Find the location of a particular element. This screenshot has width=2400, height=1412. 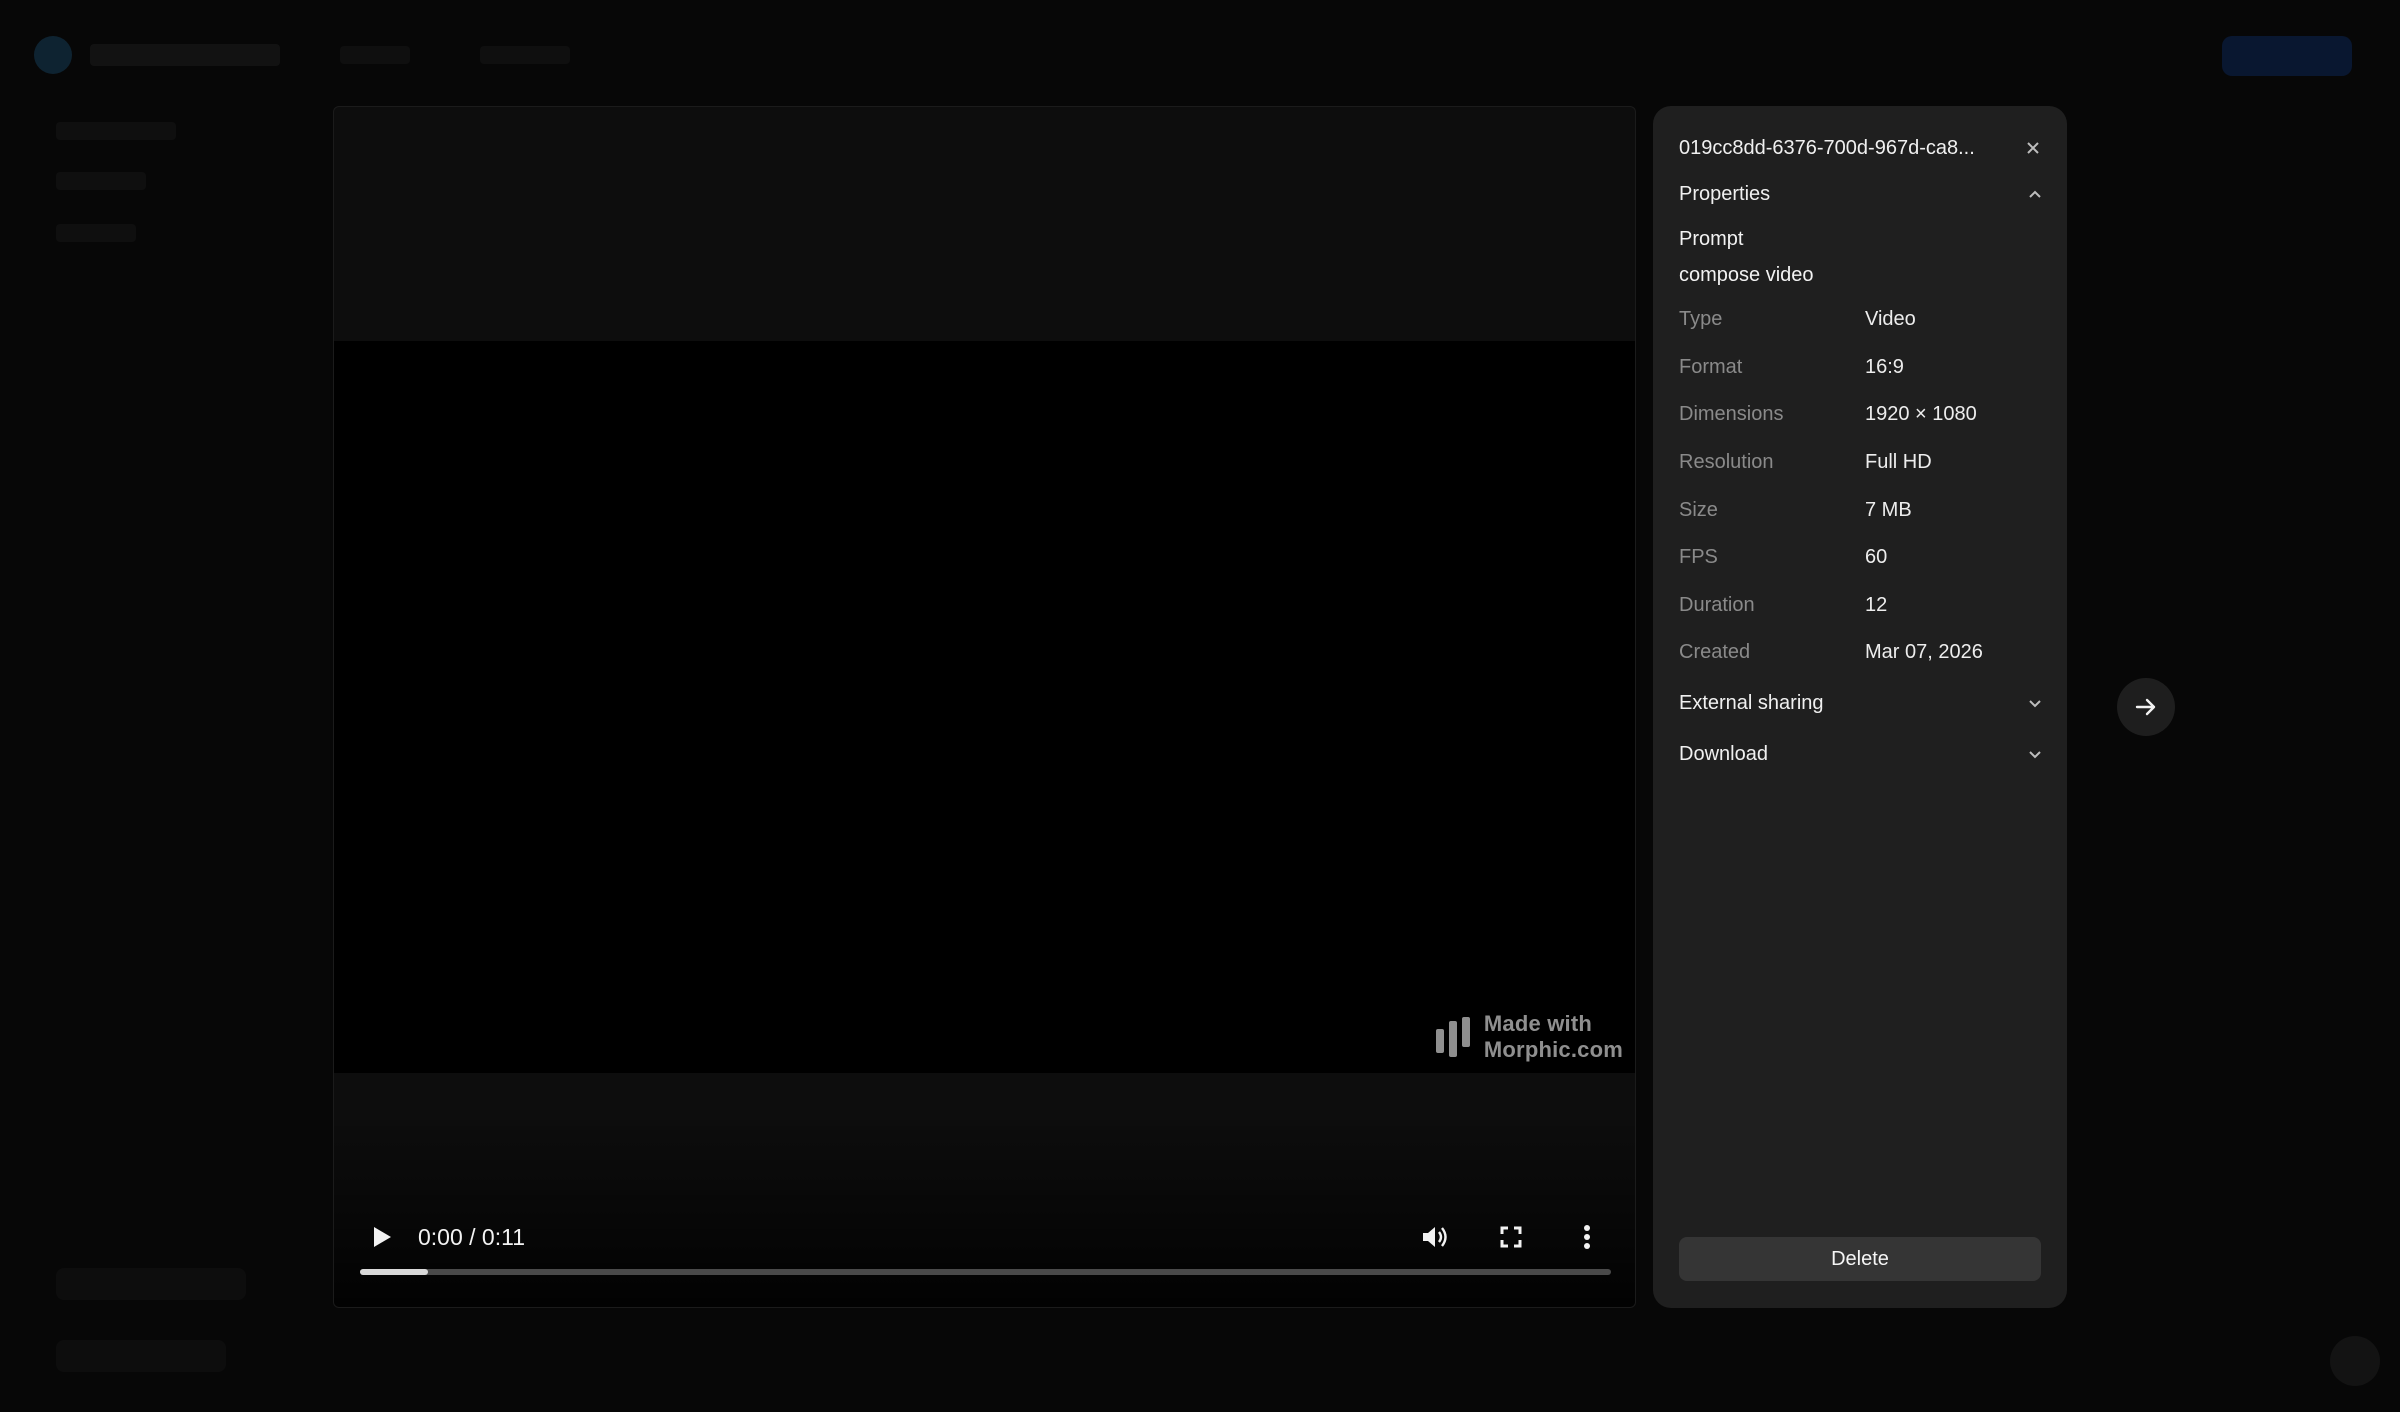

property-key: Size is located at coordinates (1698, 509).